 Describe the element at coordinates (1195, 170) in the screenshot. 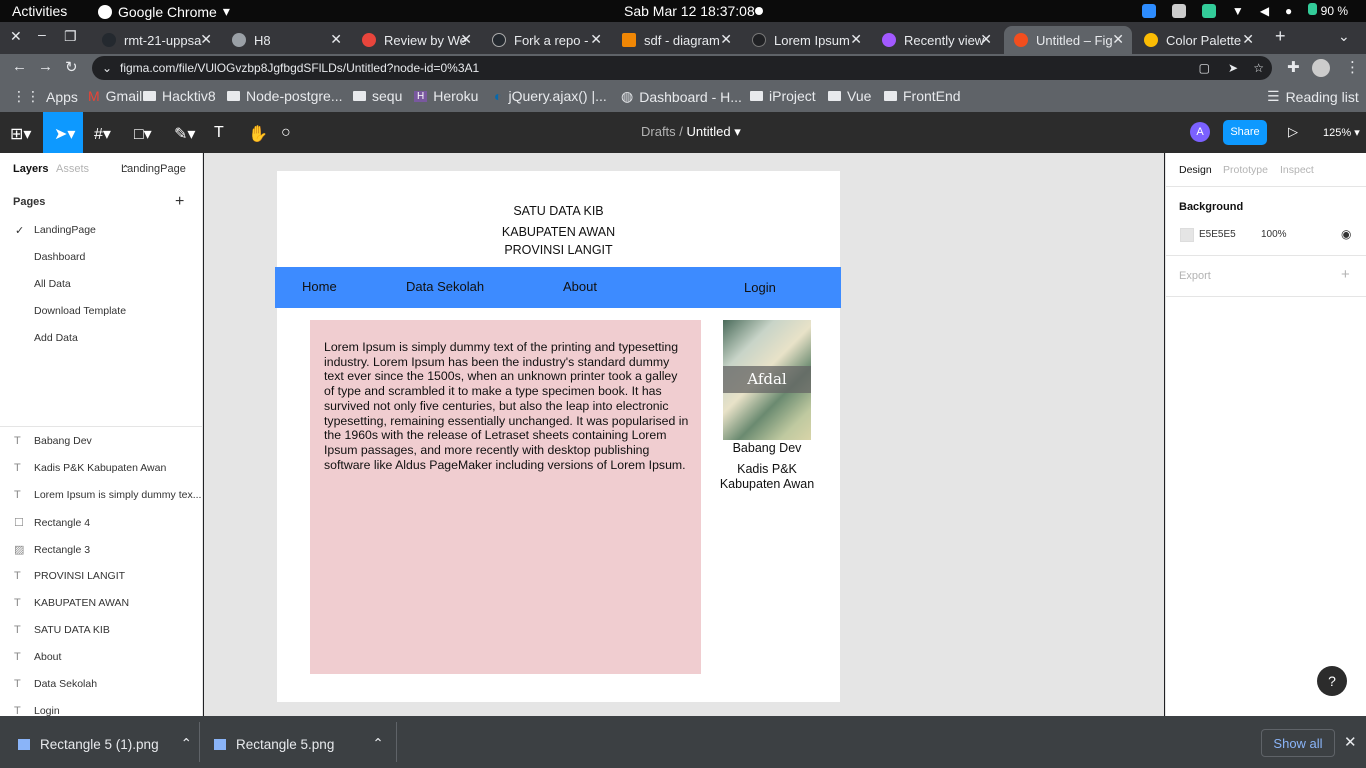

I see `tab-design: Design` at that location.